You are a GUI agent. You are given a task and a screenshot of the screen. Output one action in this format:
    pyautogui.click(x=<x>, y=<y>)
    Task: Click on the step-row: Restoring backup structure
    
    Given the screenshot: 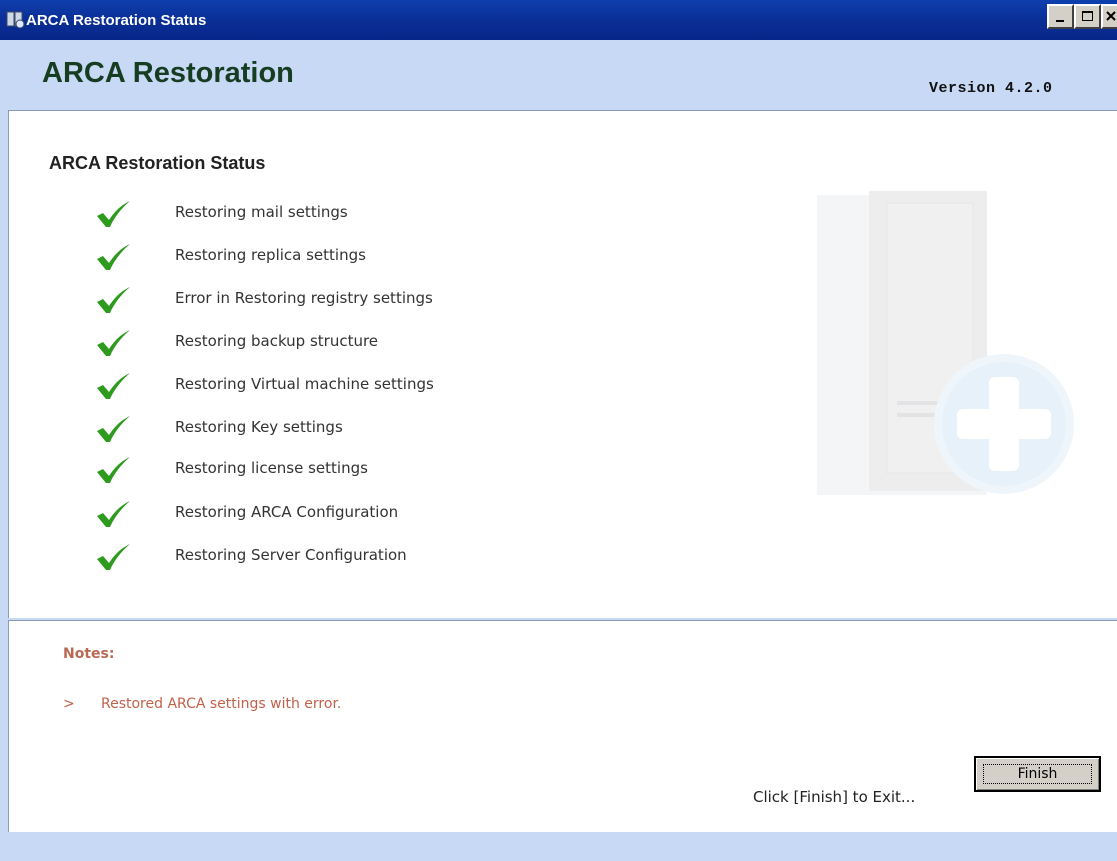 What is the action you would take?
    pyautogui.click(x=359, y=350)
    